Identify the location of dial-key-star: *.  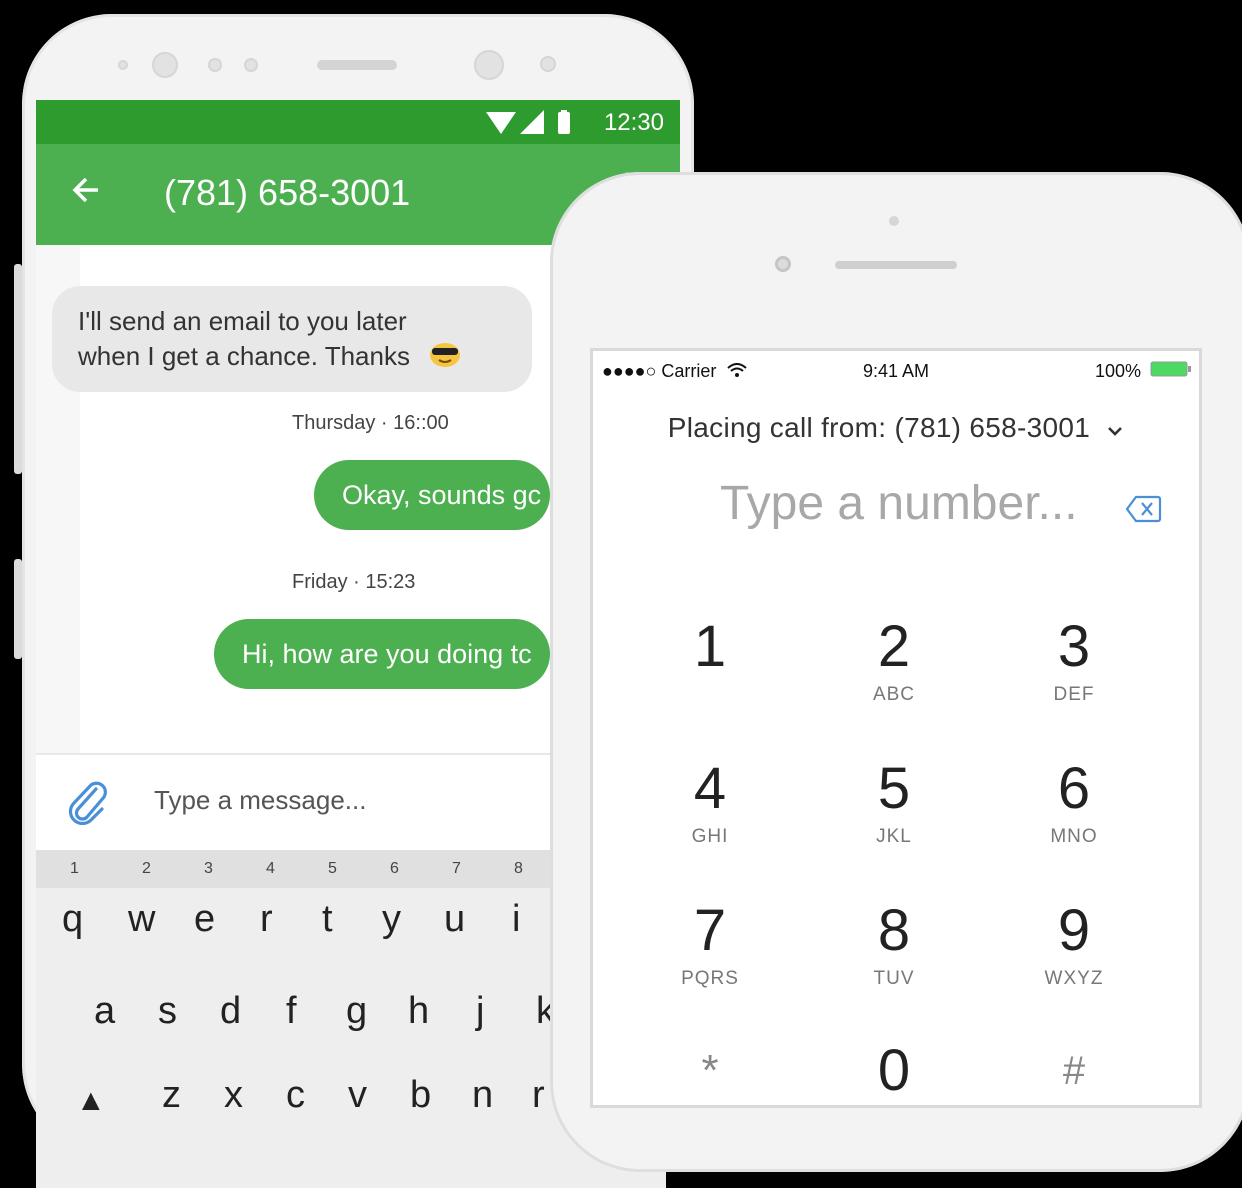
(710, 1071).